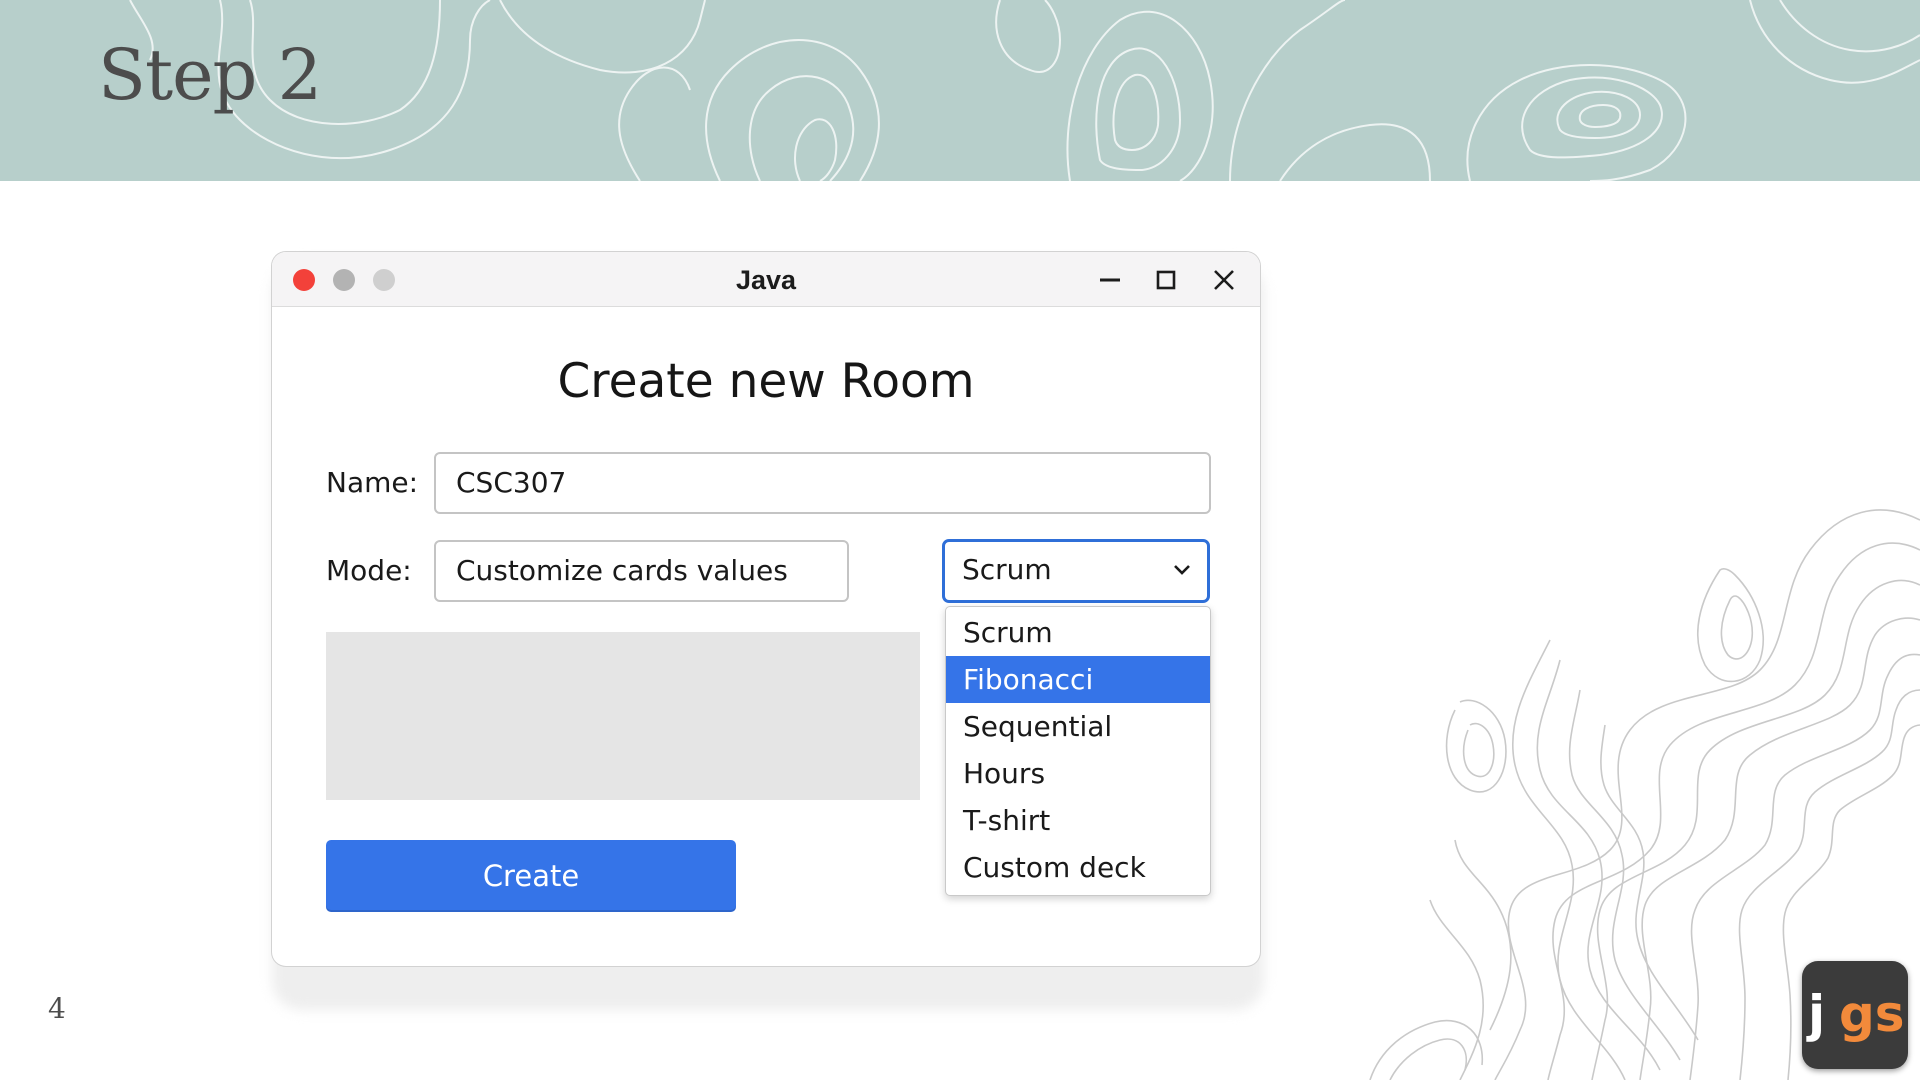 The image size is (1920, 1080). Describe the element at coordinates (1078, 773) in the screenshot. I see `dropdown-option-hours: Hours` at that location.